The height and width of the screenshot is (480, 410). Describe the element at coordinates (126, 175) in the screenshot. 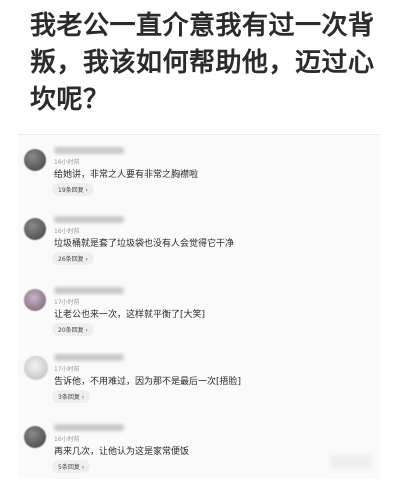

I see `comment-text: 给她讲，非常之人要有非常之胸襟啦` at that location.